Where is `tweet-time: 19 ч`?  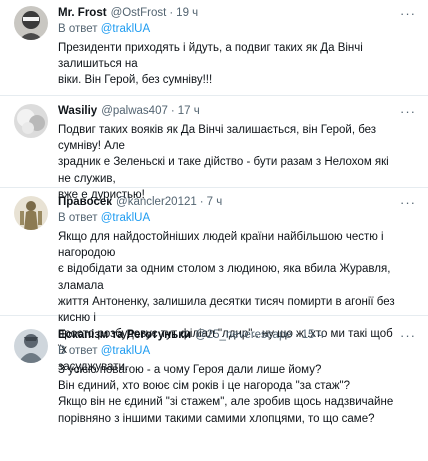
tweet-time: 19 ч is located at coordinates (187, 13).